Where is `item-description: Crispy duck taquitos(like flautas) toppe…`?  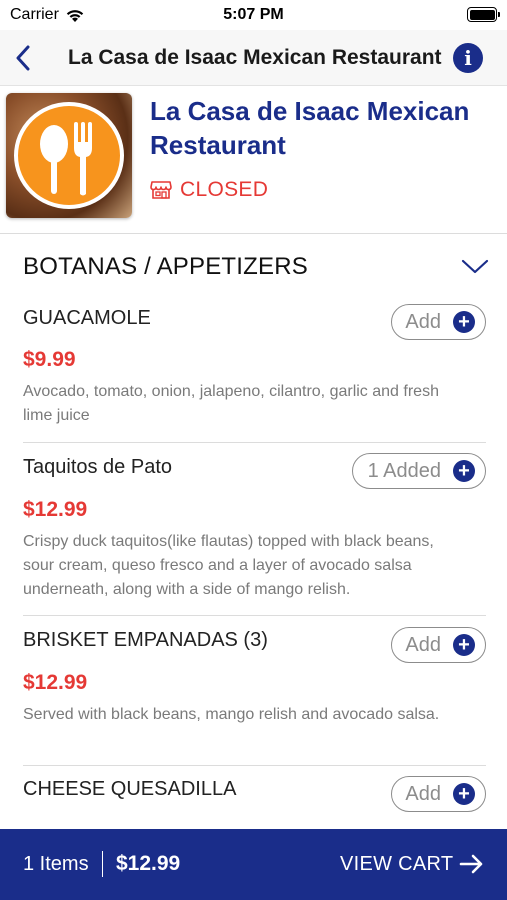 item-description: Crispy duck taquitos(like flautas) toppe… is located at coordinates (228, 565).